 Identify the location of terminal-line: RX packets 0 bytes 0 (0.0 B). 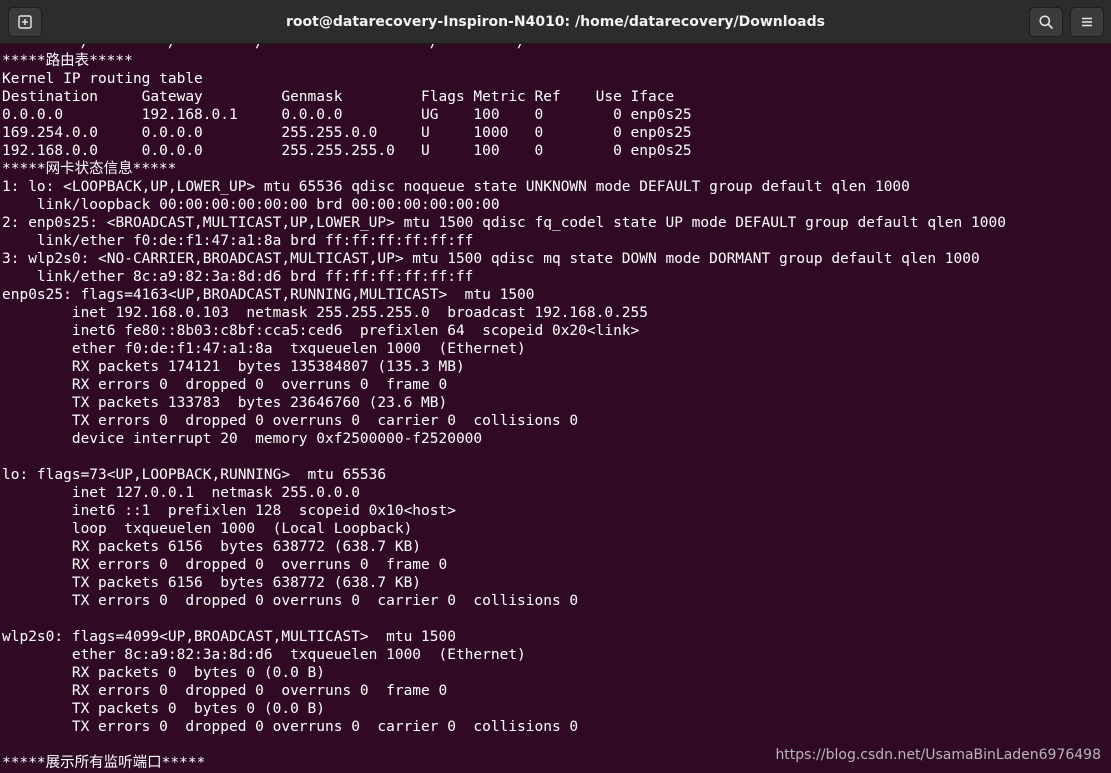
(164, 673).